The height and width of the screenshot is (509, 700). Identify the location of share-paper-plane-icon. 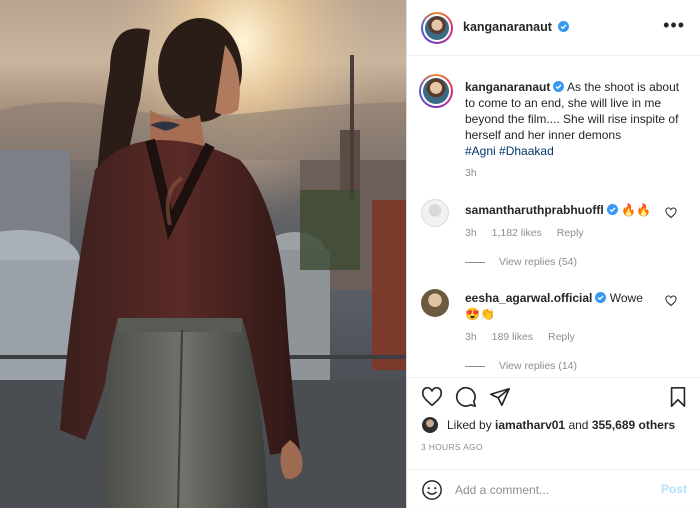
(500, 397).